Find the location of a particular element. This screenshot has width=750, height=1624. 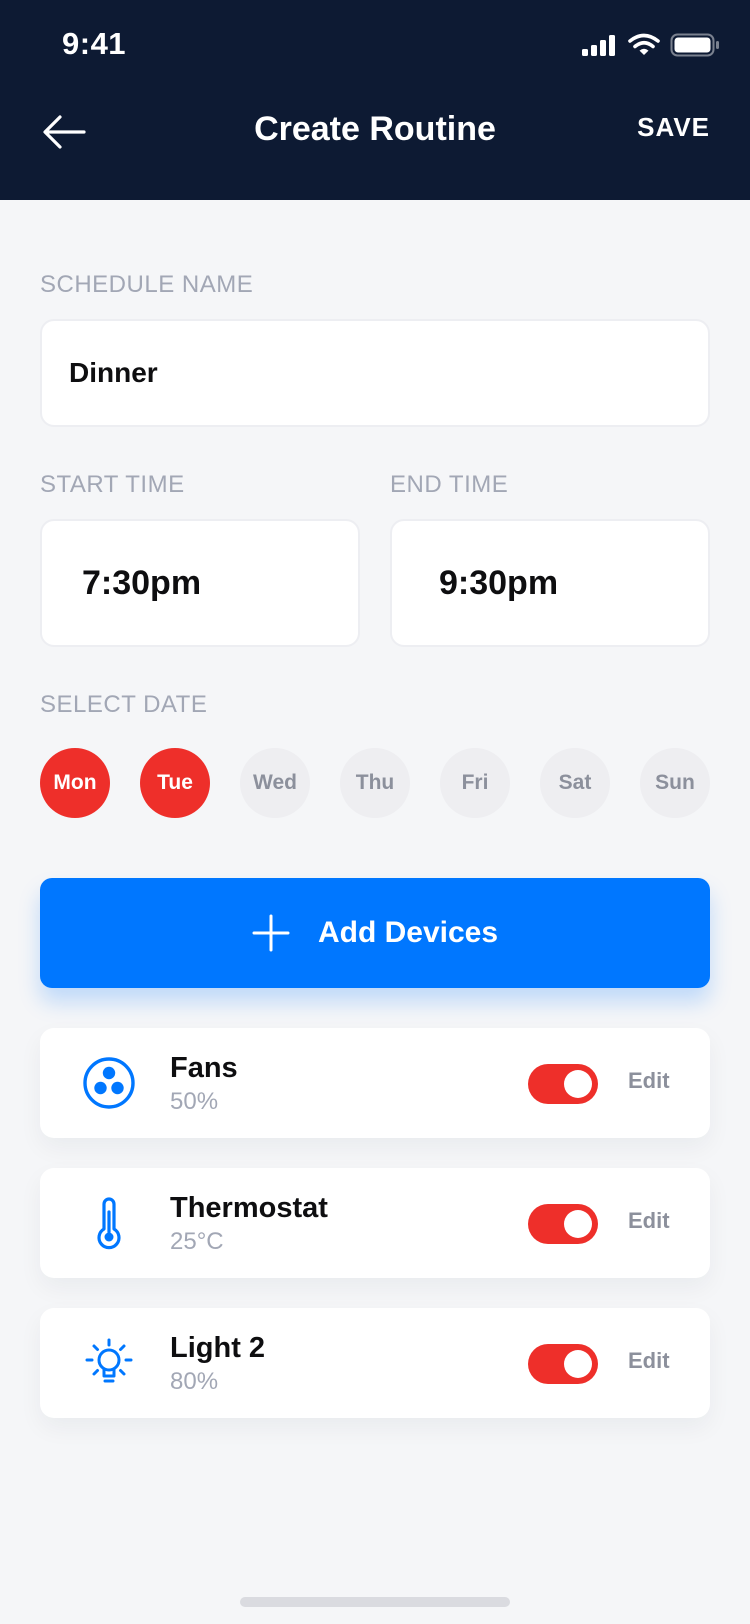

header: 9:41 Create Routine SAVE is located at coordinates (375, 100).